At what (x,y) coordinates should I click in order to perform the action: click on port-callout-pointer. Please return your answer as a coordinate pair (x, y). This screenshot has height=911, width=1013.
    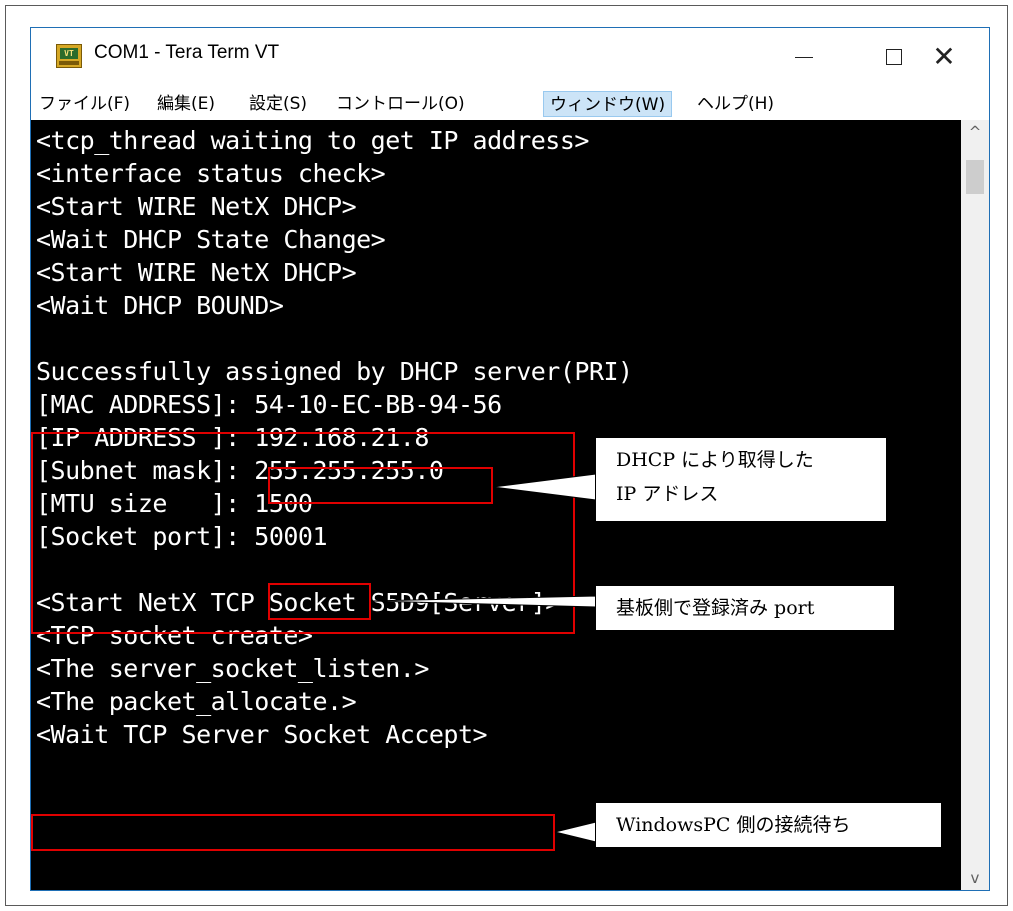
    Looking at the image, I should click on (483, 601).